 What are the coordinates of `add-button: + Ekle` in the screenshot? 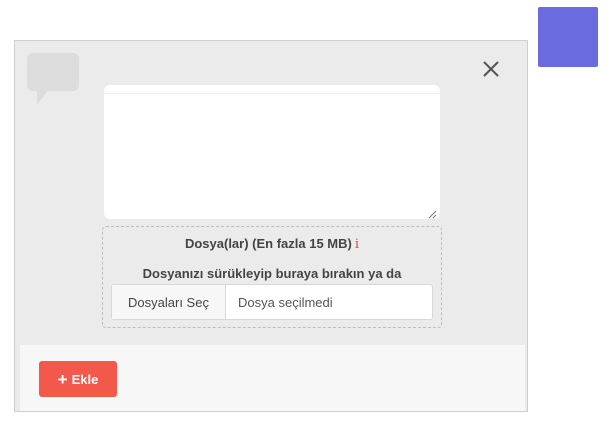 It's located at (78, 379).